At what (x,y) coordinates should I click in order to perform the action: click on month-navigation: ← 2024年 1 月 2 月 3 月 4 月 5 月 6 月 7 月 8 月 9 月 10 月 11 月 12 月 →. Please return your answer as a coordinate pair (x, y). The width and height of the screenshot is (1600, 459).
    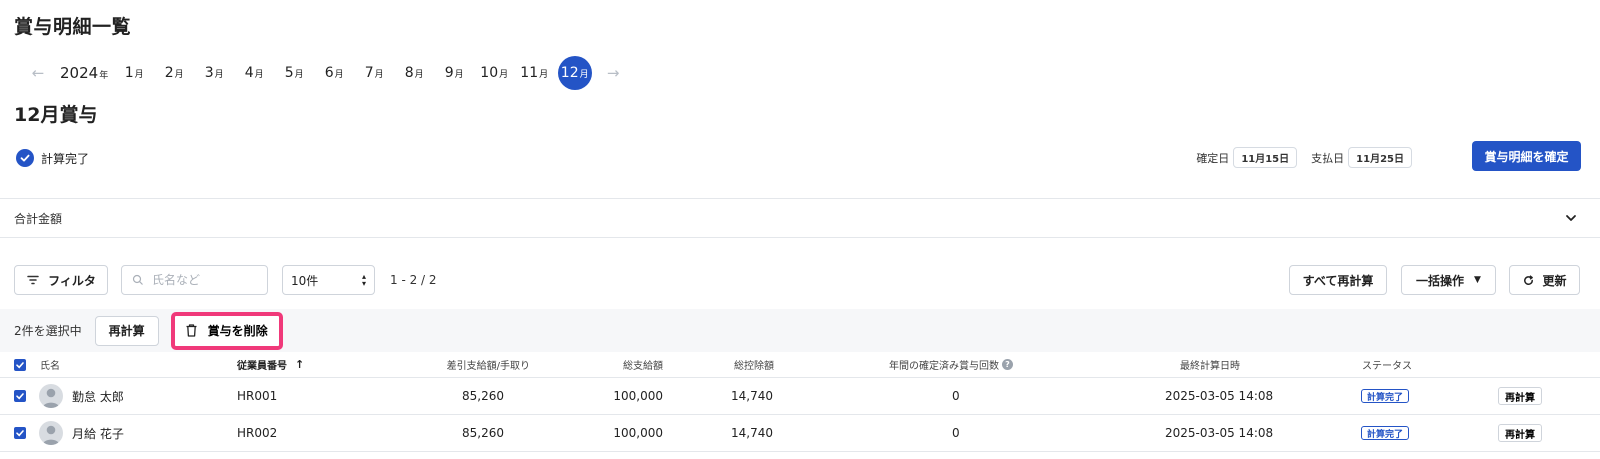
    Looking at the image, I should click on (325, 73).